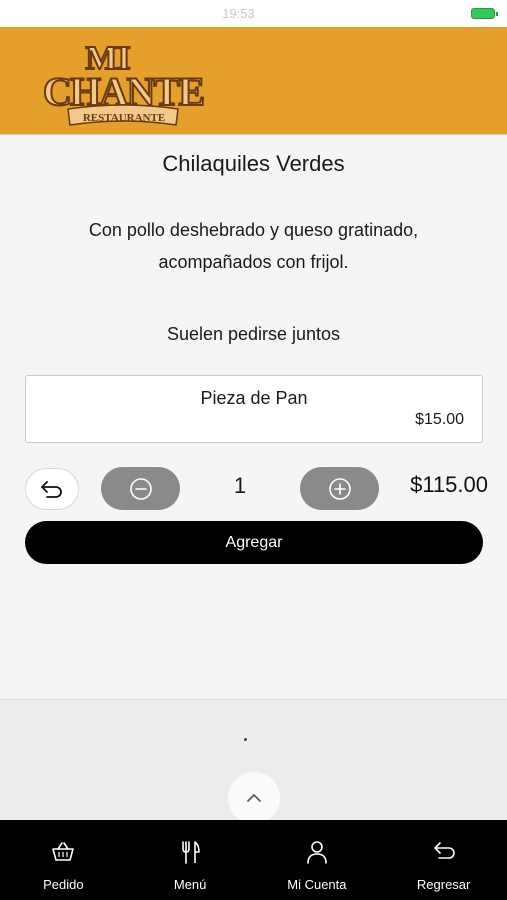 The width and height of the screenshot is (507, 900). What do you see at coordinates (253, 262) in the screenshot?
I see `description-line-2: acompañados con frijol.` at bounding box center [253, 262].